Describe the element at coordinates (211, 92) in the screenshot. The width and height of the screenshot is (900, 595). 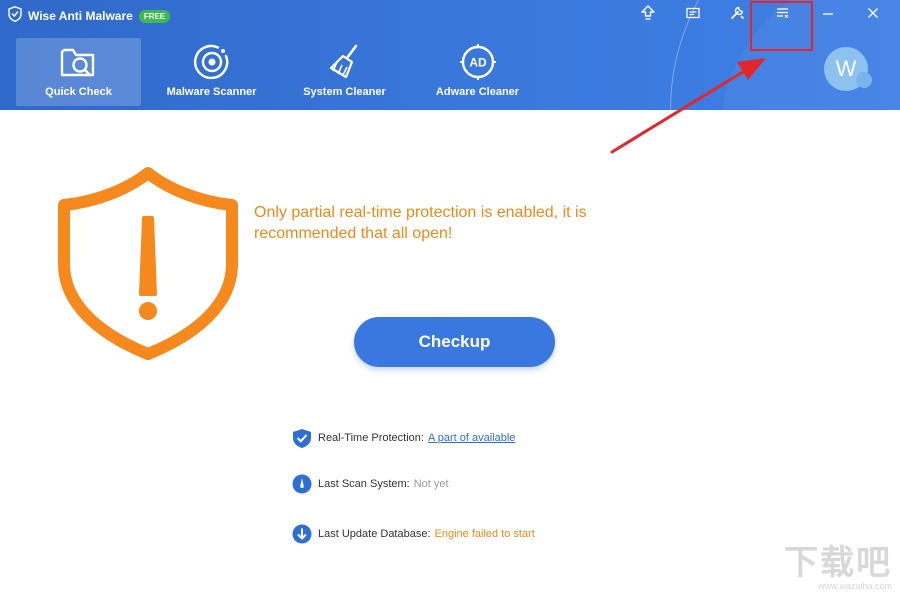
I see `nav-label-malware-scanner: Malware Scanner` at that location.